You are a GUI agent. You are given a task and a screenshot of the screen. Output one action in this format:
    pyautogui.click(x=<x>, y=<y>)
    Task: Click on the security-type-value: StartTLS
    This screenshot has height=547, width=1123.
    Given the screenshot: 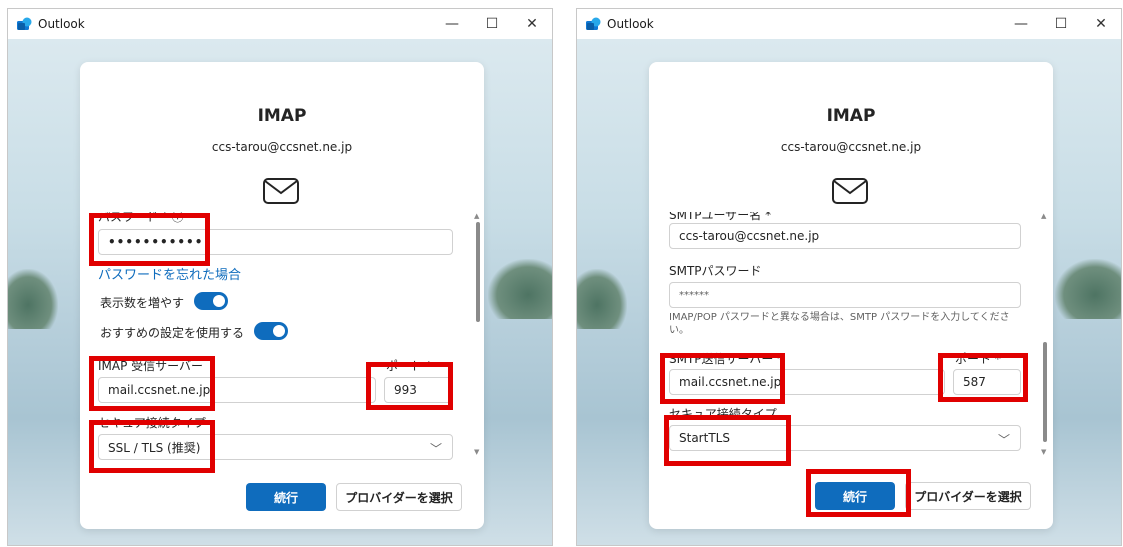 What is the action you would take?
    pyautogui.click(x=704, y=438)
    